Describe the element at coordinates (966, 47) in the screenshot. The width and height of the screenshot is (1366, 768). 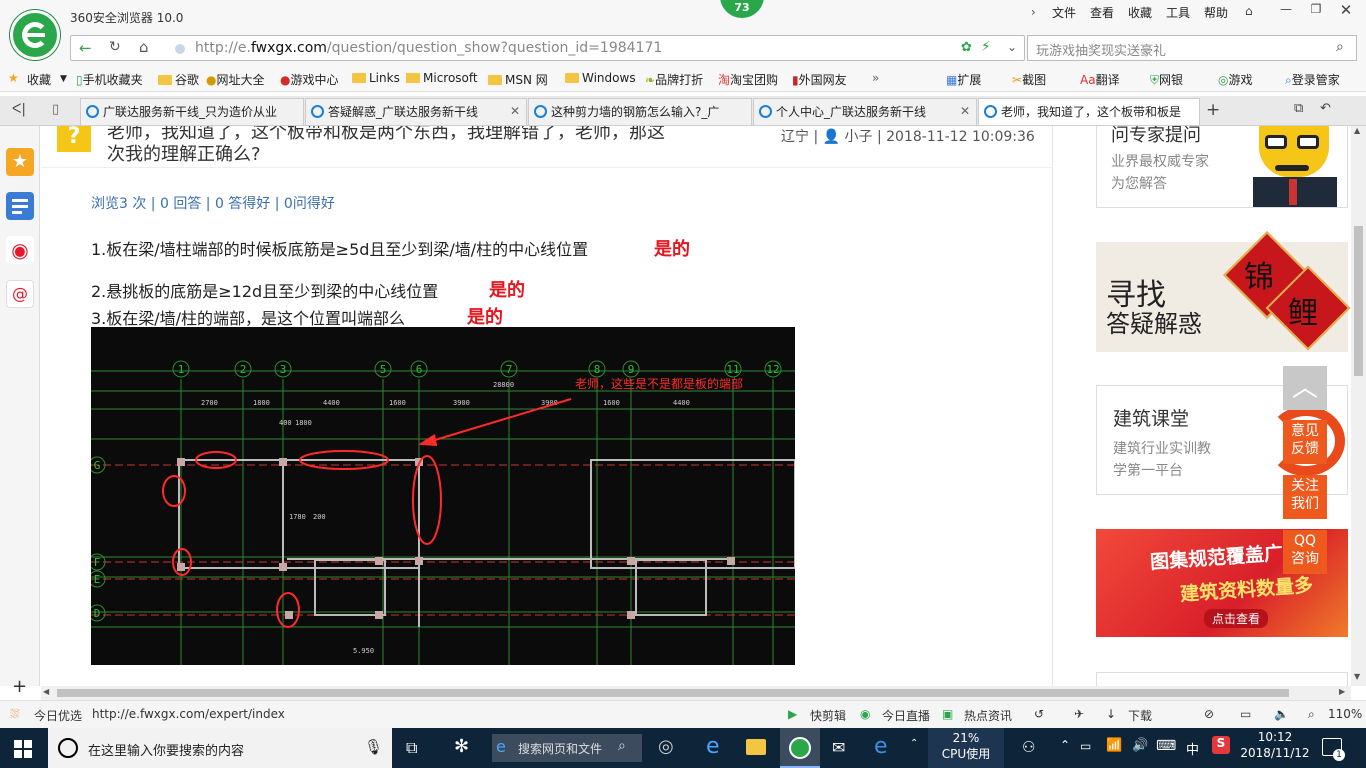
I see `compat-icon: ✿` at that location.